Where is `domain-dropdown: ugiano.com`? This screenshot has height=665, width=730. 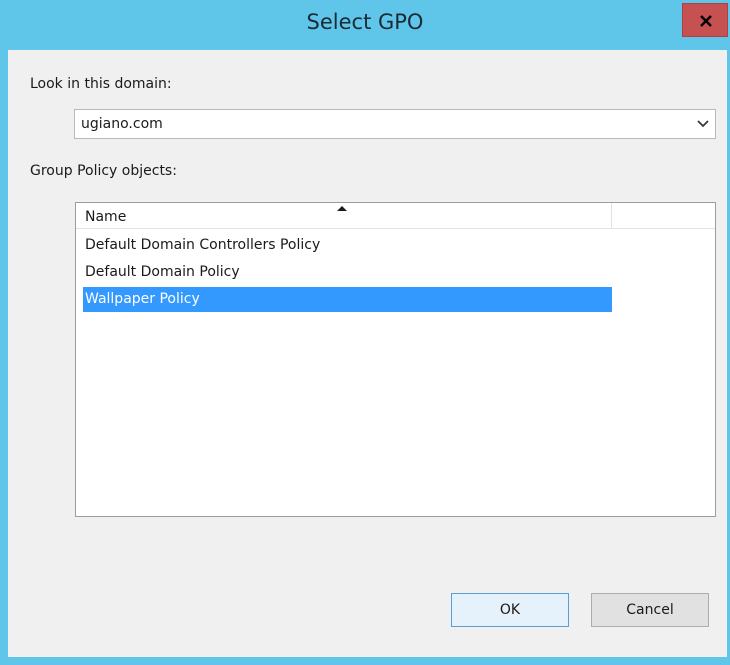 domain-dropdown: ugiano.com is located at coordinates (395, 124).